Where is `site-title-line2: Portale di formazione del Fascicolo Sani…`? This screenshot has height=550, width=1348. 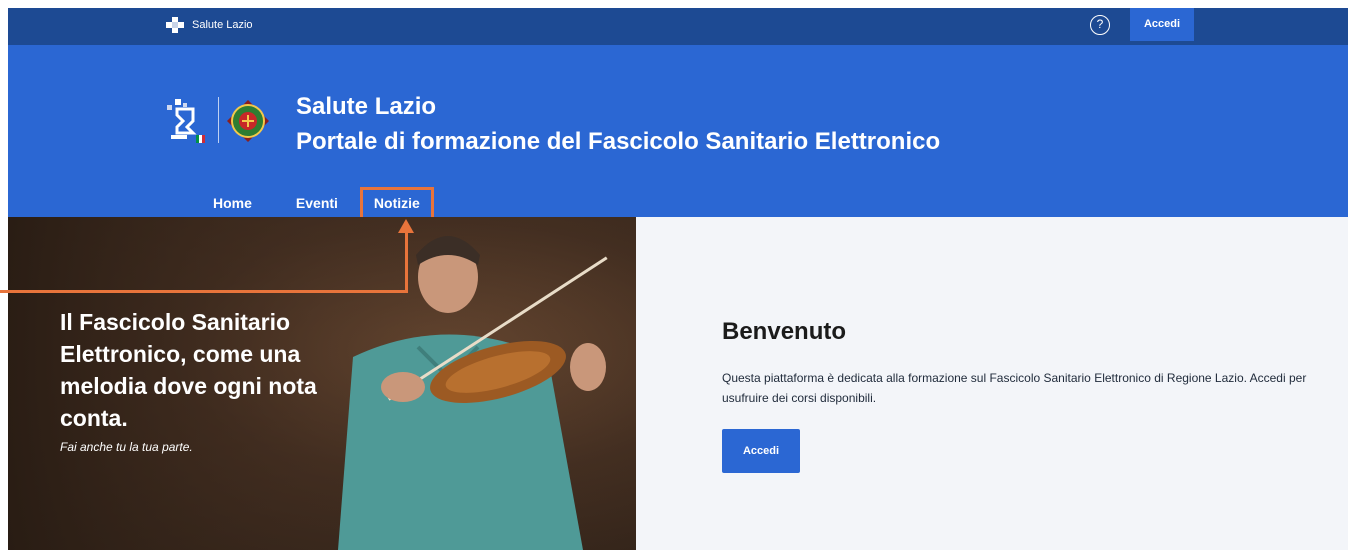 site-title-line2: Portale di formazione del Fascicolo Sani… is located at coordinates (618, 141).